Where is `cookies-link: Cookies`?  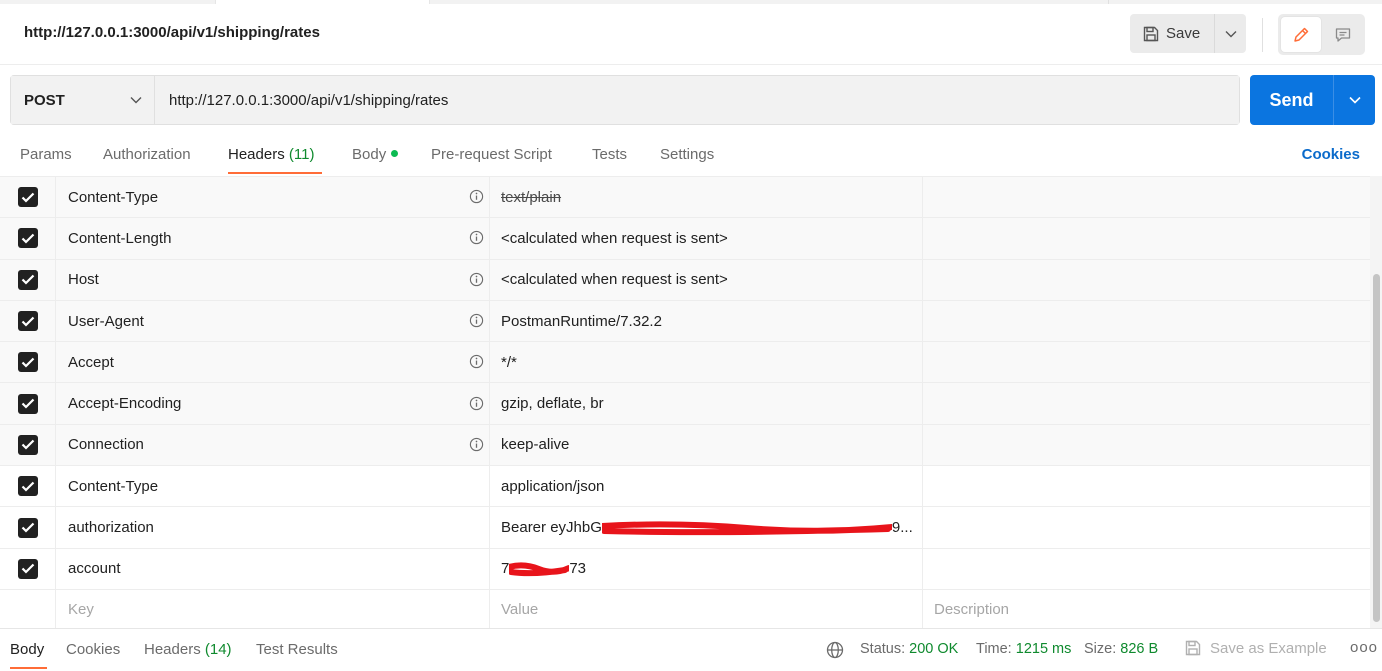
cookies-link: Cookies is located at coordinates (1331, 154).